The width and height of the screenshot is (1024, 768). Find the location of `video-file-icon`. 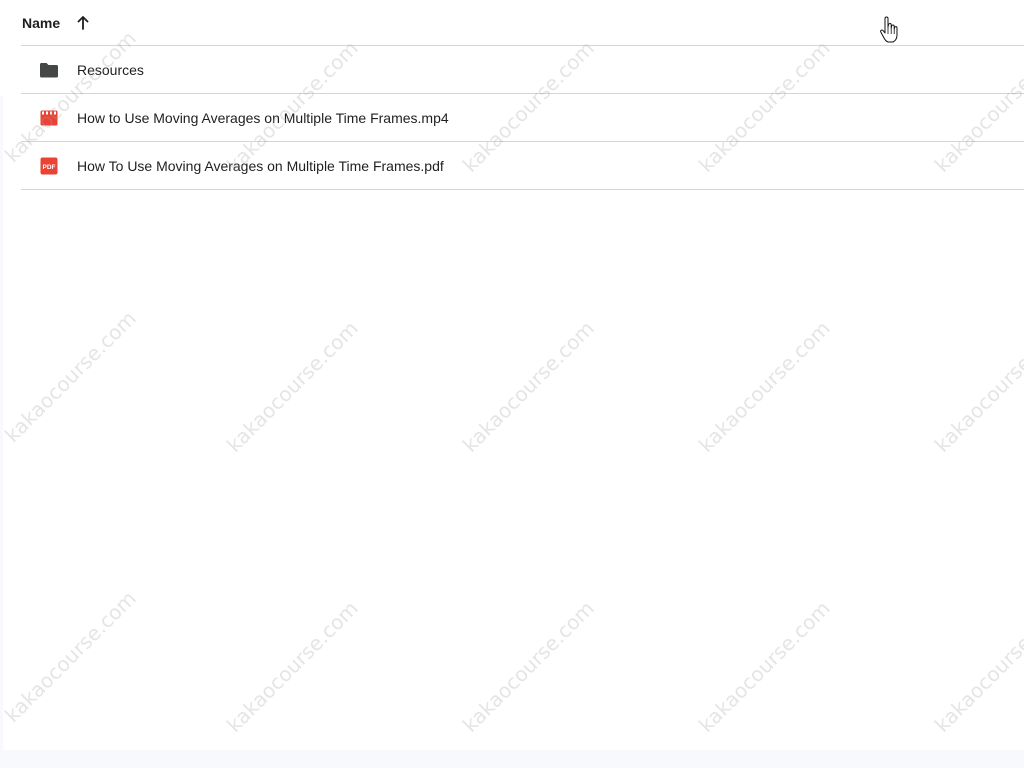

video-file-icon is located at coordinates (49, 118).